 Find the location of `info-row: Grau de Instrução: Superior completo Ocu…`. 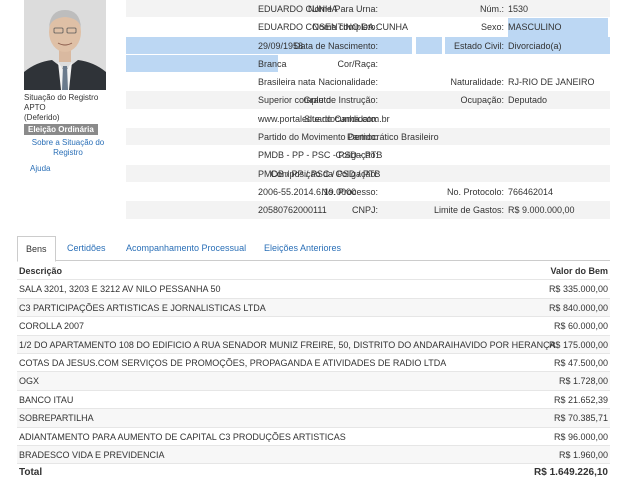

info-row: Grau de Instrução: Superior completo Ocu… is located at coordinates (368, 100).